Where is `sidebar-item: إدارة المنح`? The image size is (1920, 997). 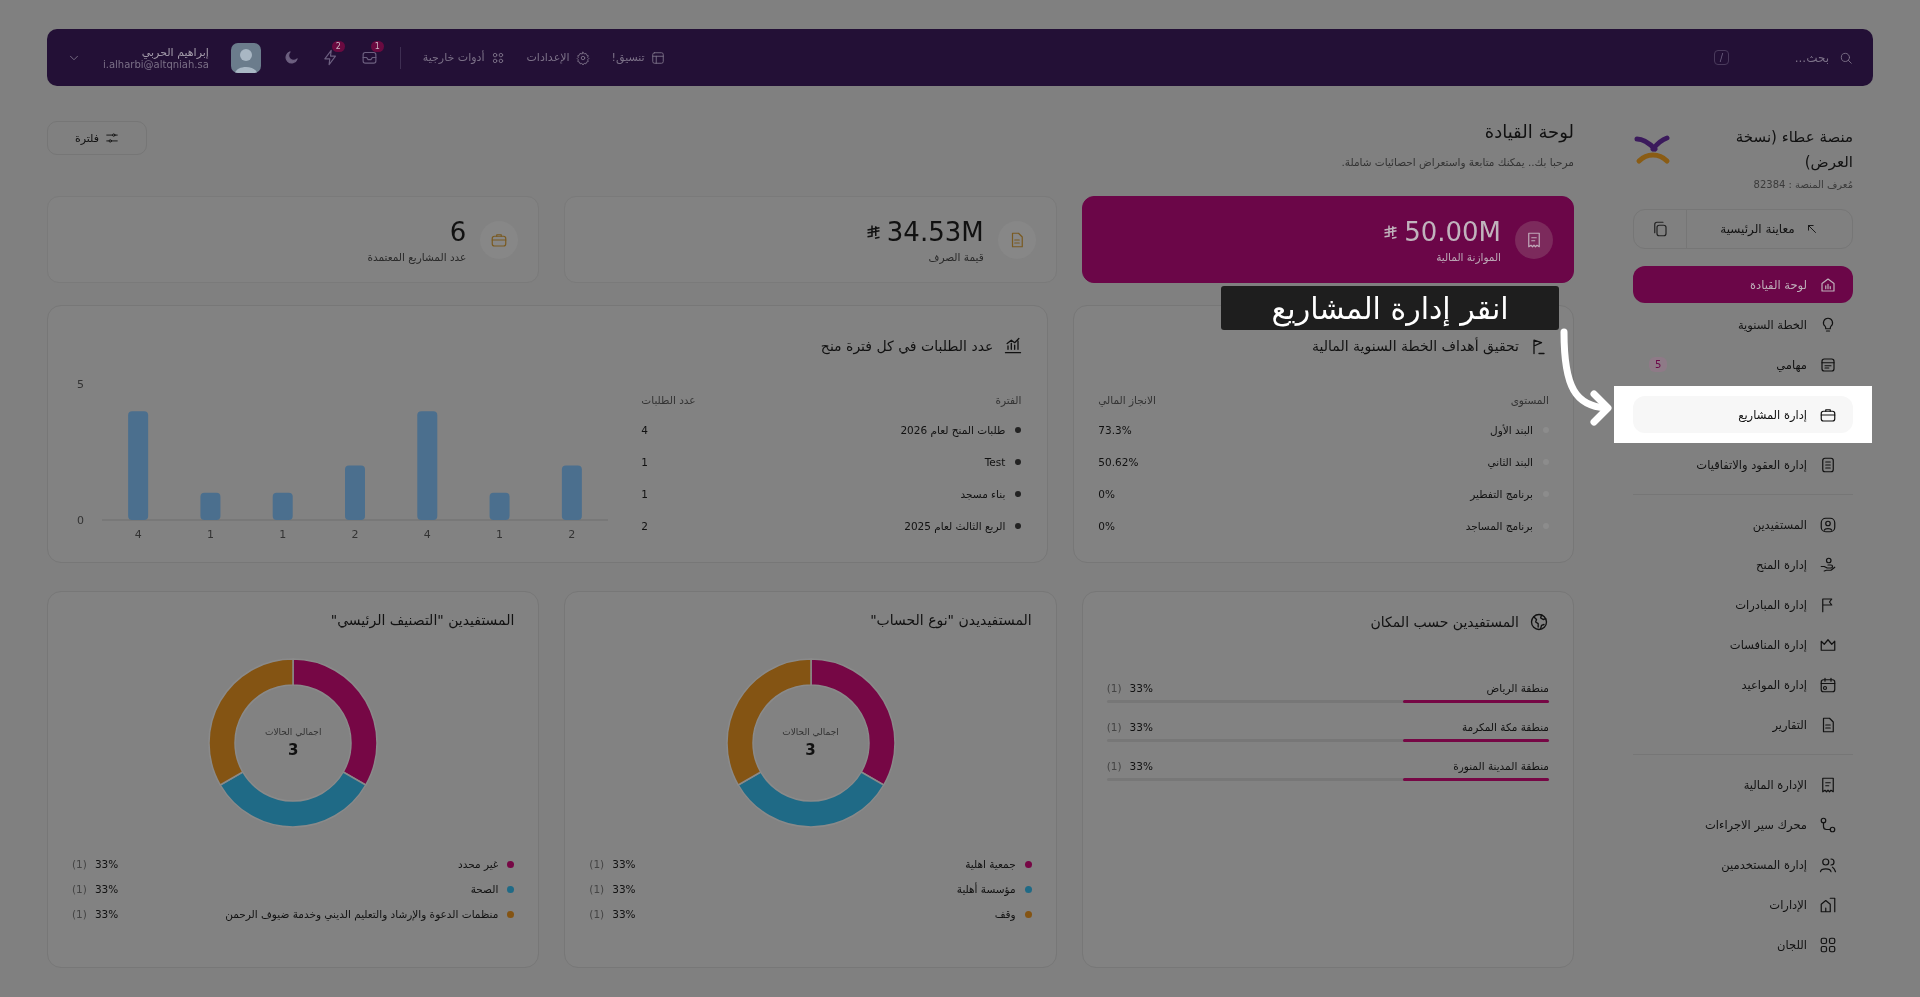
sidebar-item: إدارة المنح is located at coordinates (1743, 564).